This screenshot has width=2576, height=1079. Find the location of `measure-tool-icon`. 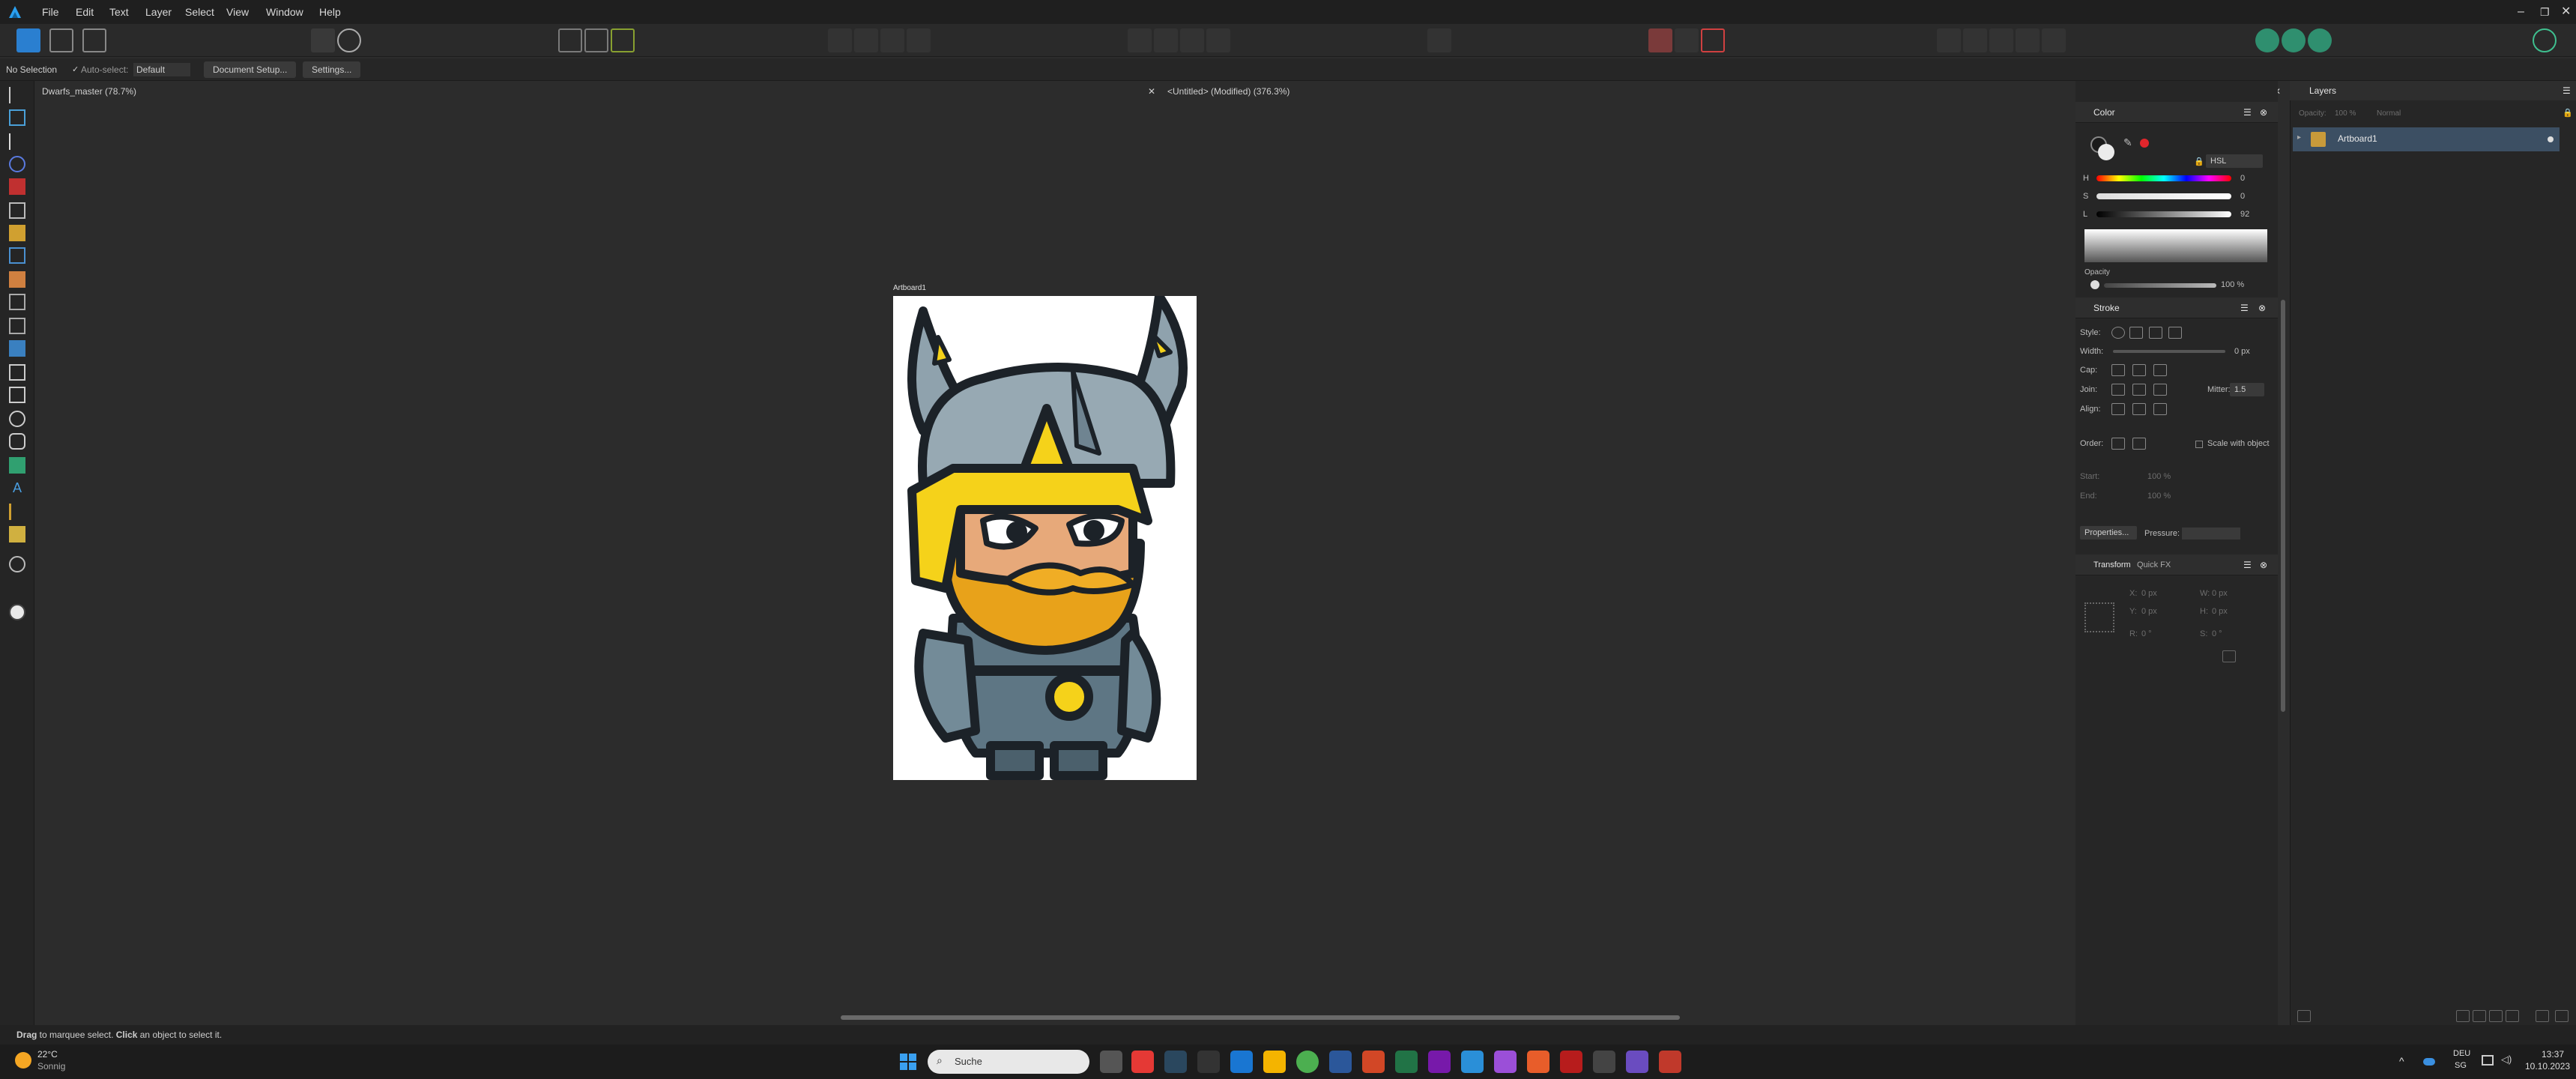

measure-tool-icon is located at coordinates (17, 534).